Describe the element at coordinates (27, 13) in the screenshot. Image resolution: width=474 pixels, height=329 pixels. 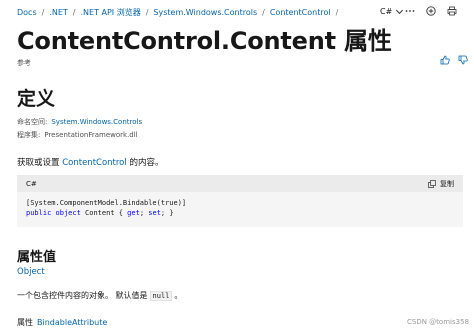
I see `breadcrumb-docs: Docs` at that location.